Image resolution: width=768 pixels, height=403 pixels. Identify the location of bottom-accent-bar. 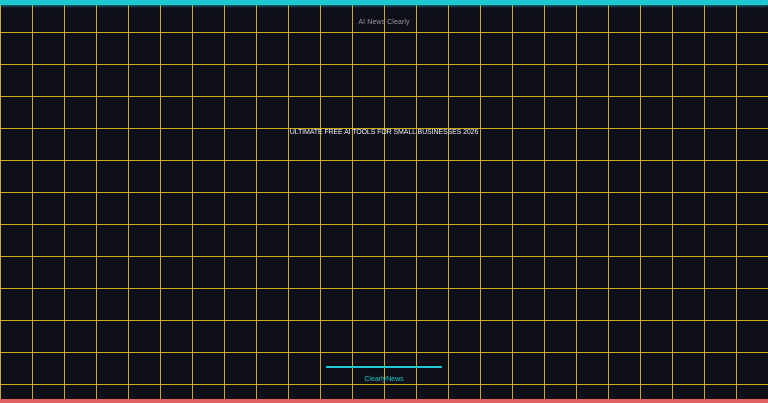
(384, 401).